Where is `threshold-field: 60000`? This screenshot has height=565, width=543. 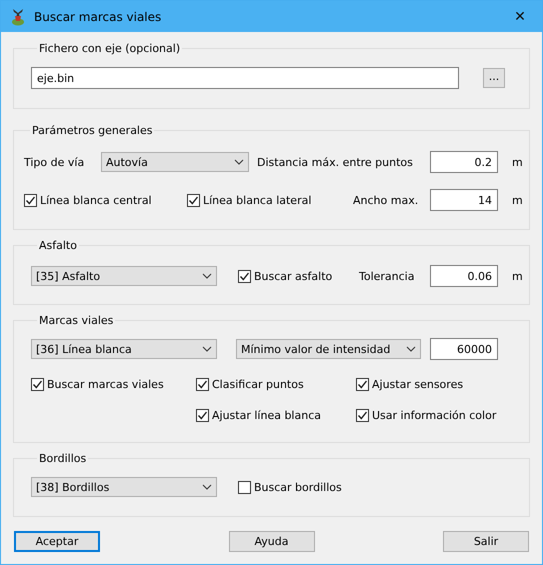
threshold-field: 60000 is located at coordinates (464, 349).